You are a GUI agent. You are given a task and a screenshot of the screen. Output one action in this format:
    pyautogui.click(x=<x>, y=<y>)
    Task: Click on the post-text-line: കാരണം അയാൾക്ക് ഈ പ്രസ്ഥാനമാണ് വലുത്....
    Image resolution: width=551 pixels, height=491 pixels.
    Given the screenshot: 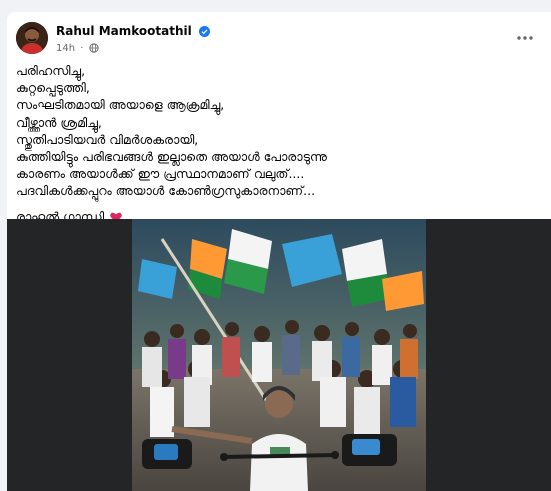 What is the action you would take?
    pyautogui.click(x=160, y=174)
    